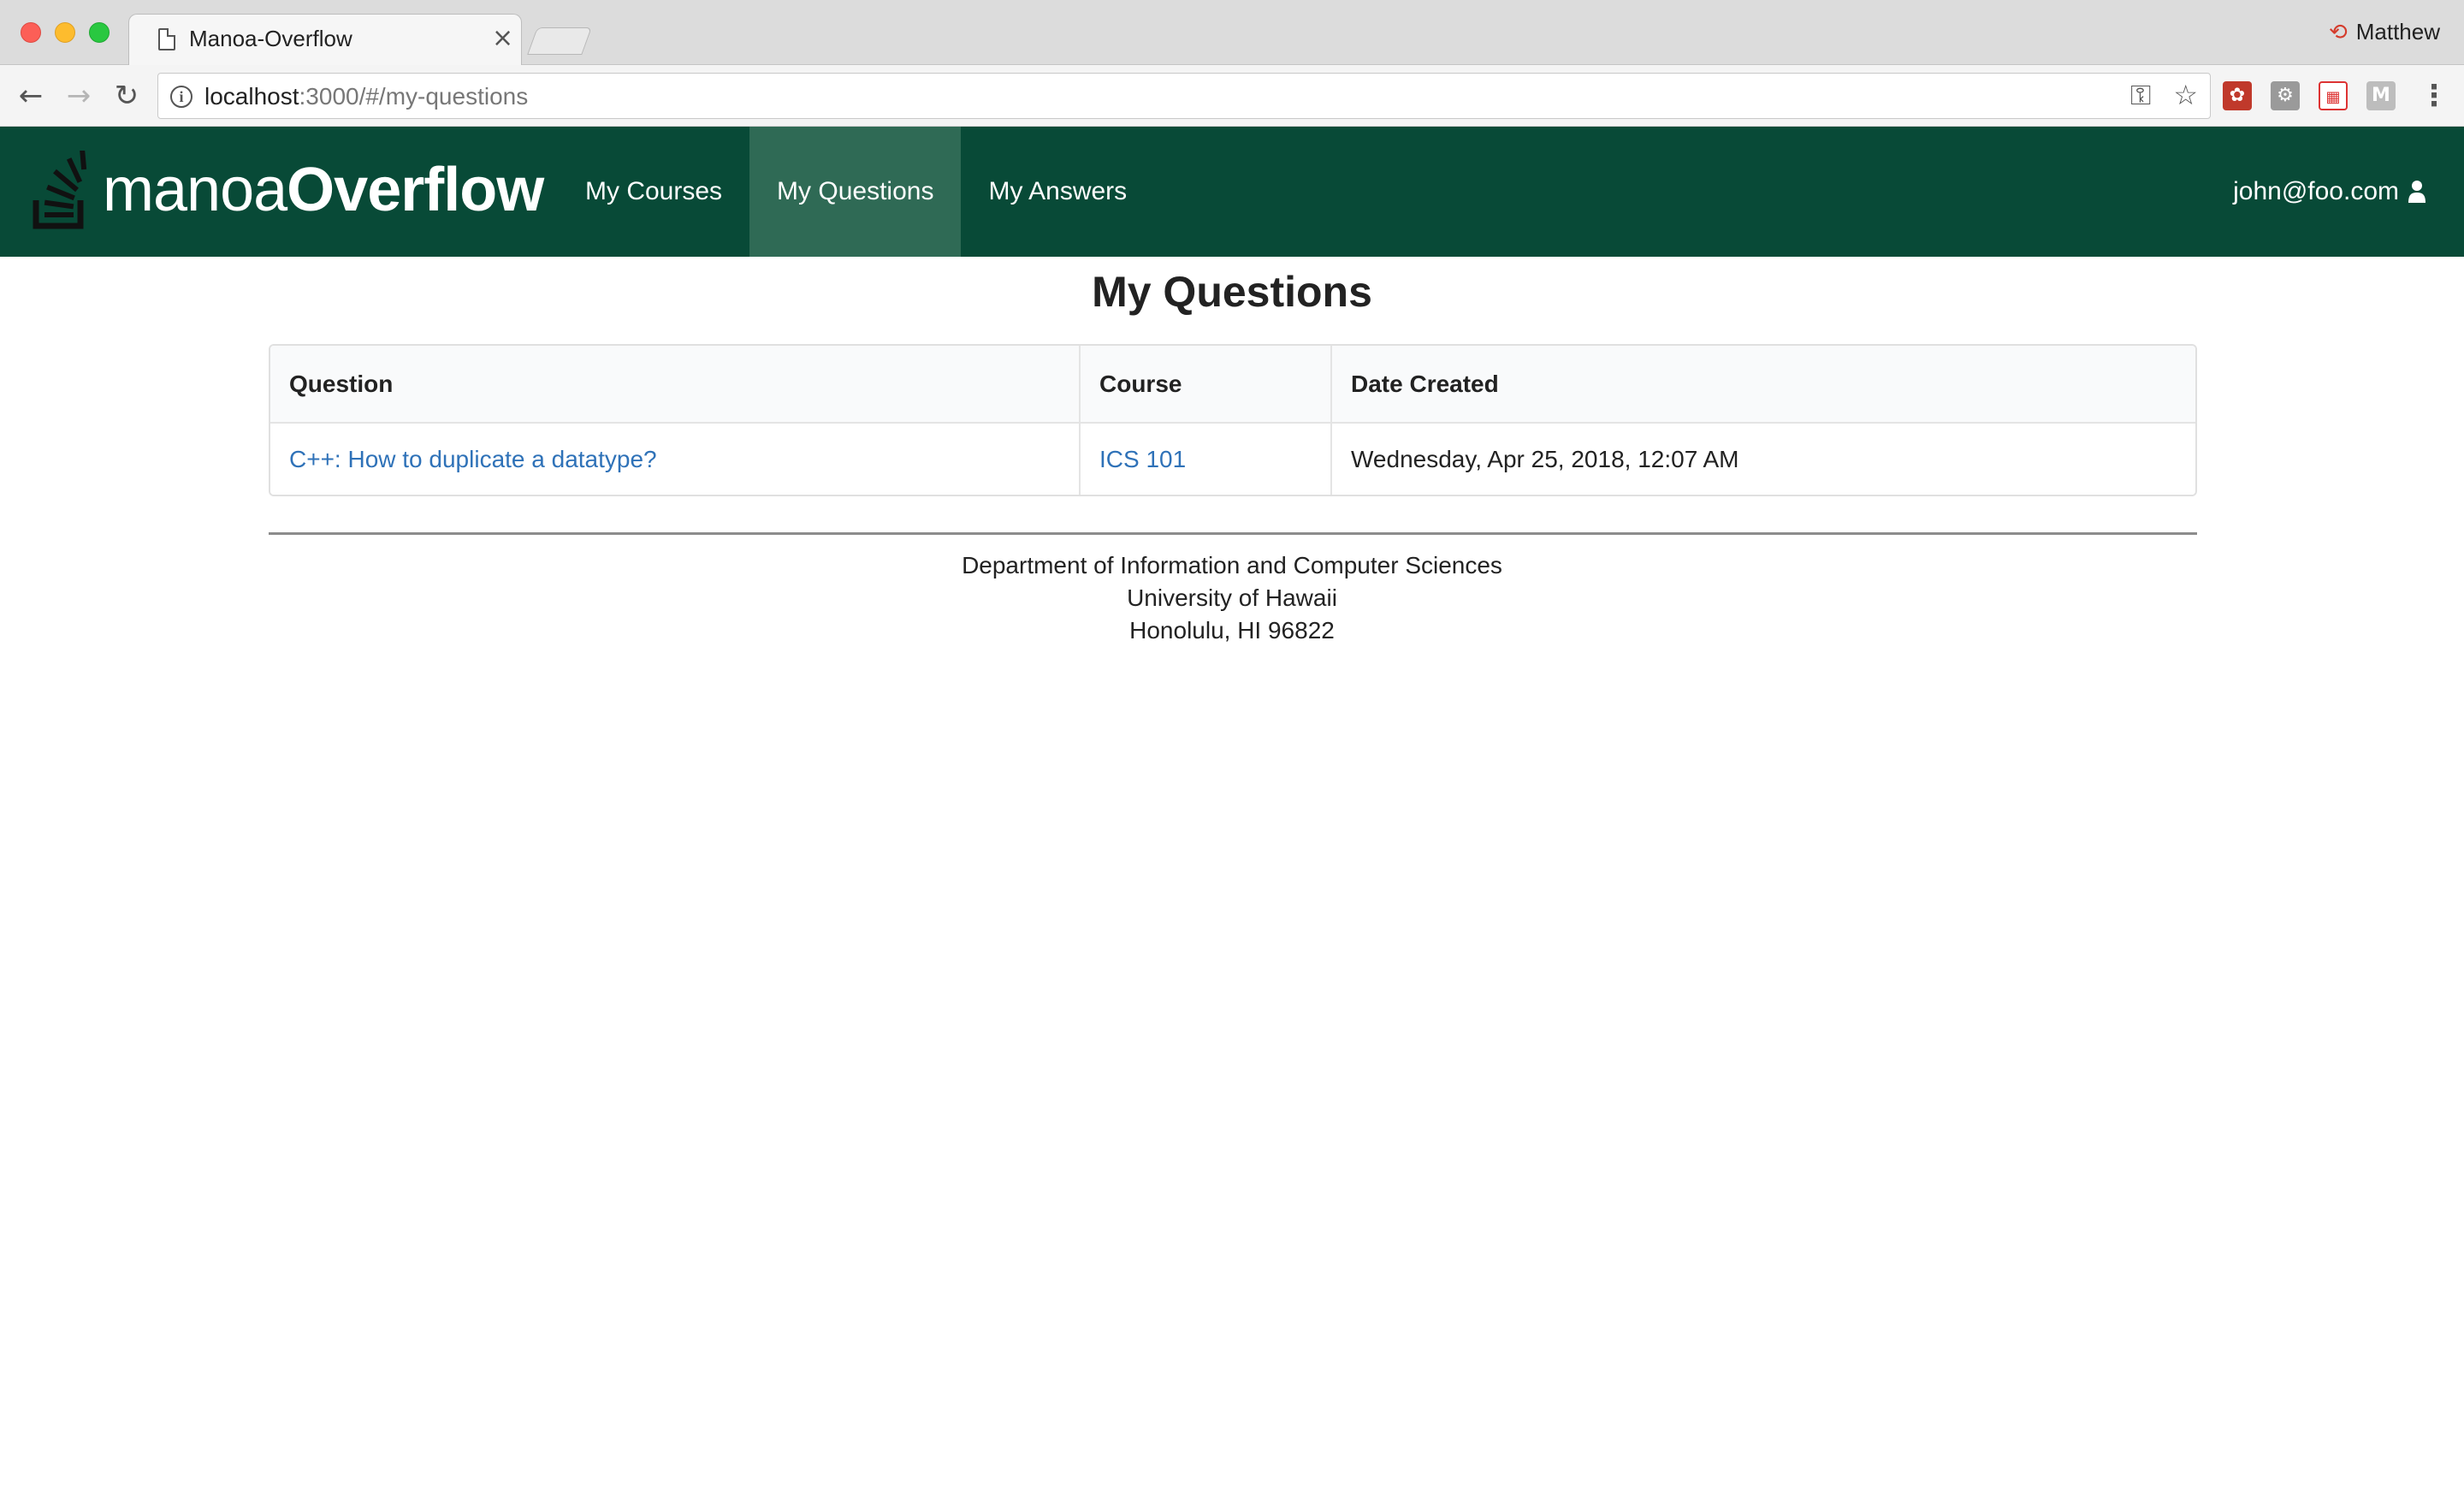 This screenshot has width=2464, height=1501. Describe the element at coordinates (1232, 292) in the screenshot. I see `page-title: My Questions` at that location.